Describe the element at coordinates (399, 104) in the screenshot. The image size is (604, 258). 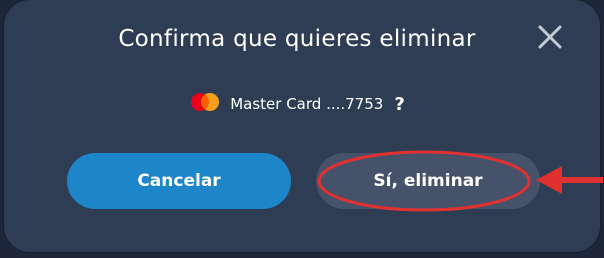
I see `question-mark: ?` at that location.